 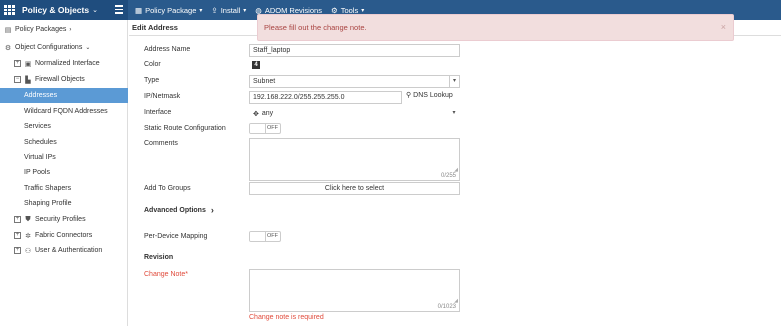 I want to click on sidebar-item-label: Firewall Objects, so click(x=60, y=79).